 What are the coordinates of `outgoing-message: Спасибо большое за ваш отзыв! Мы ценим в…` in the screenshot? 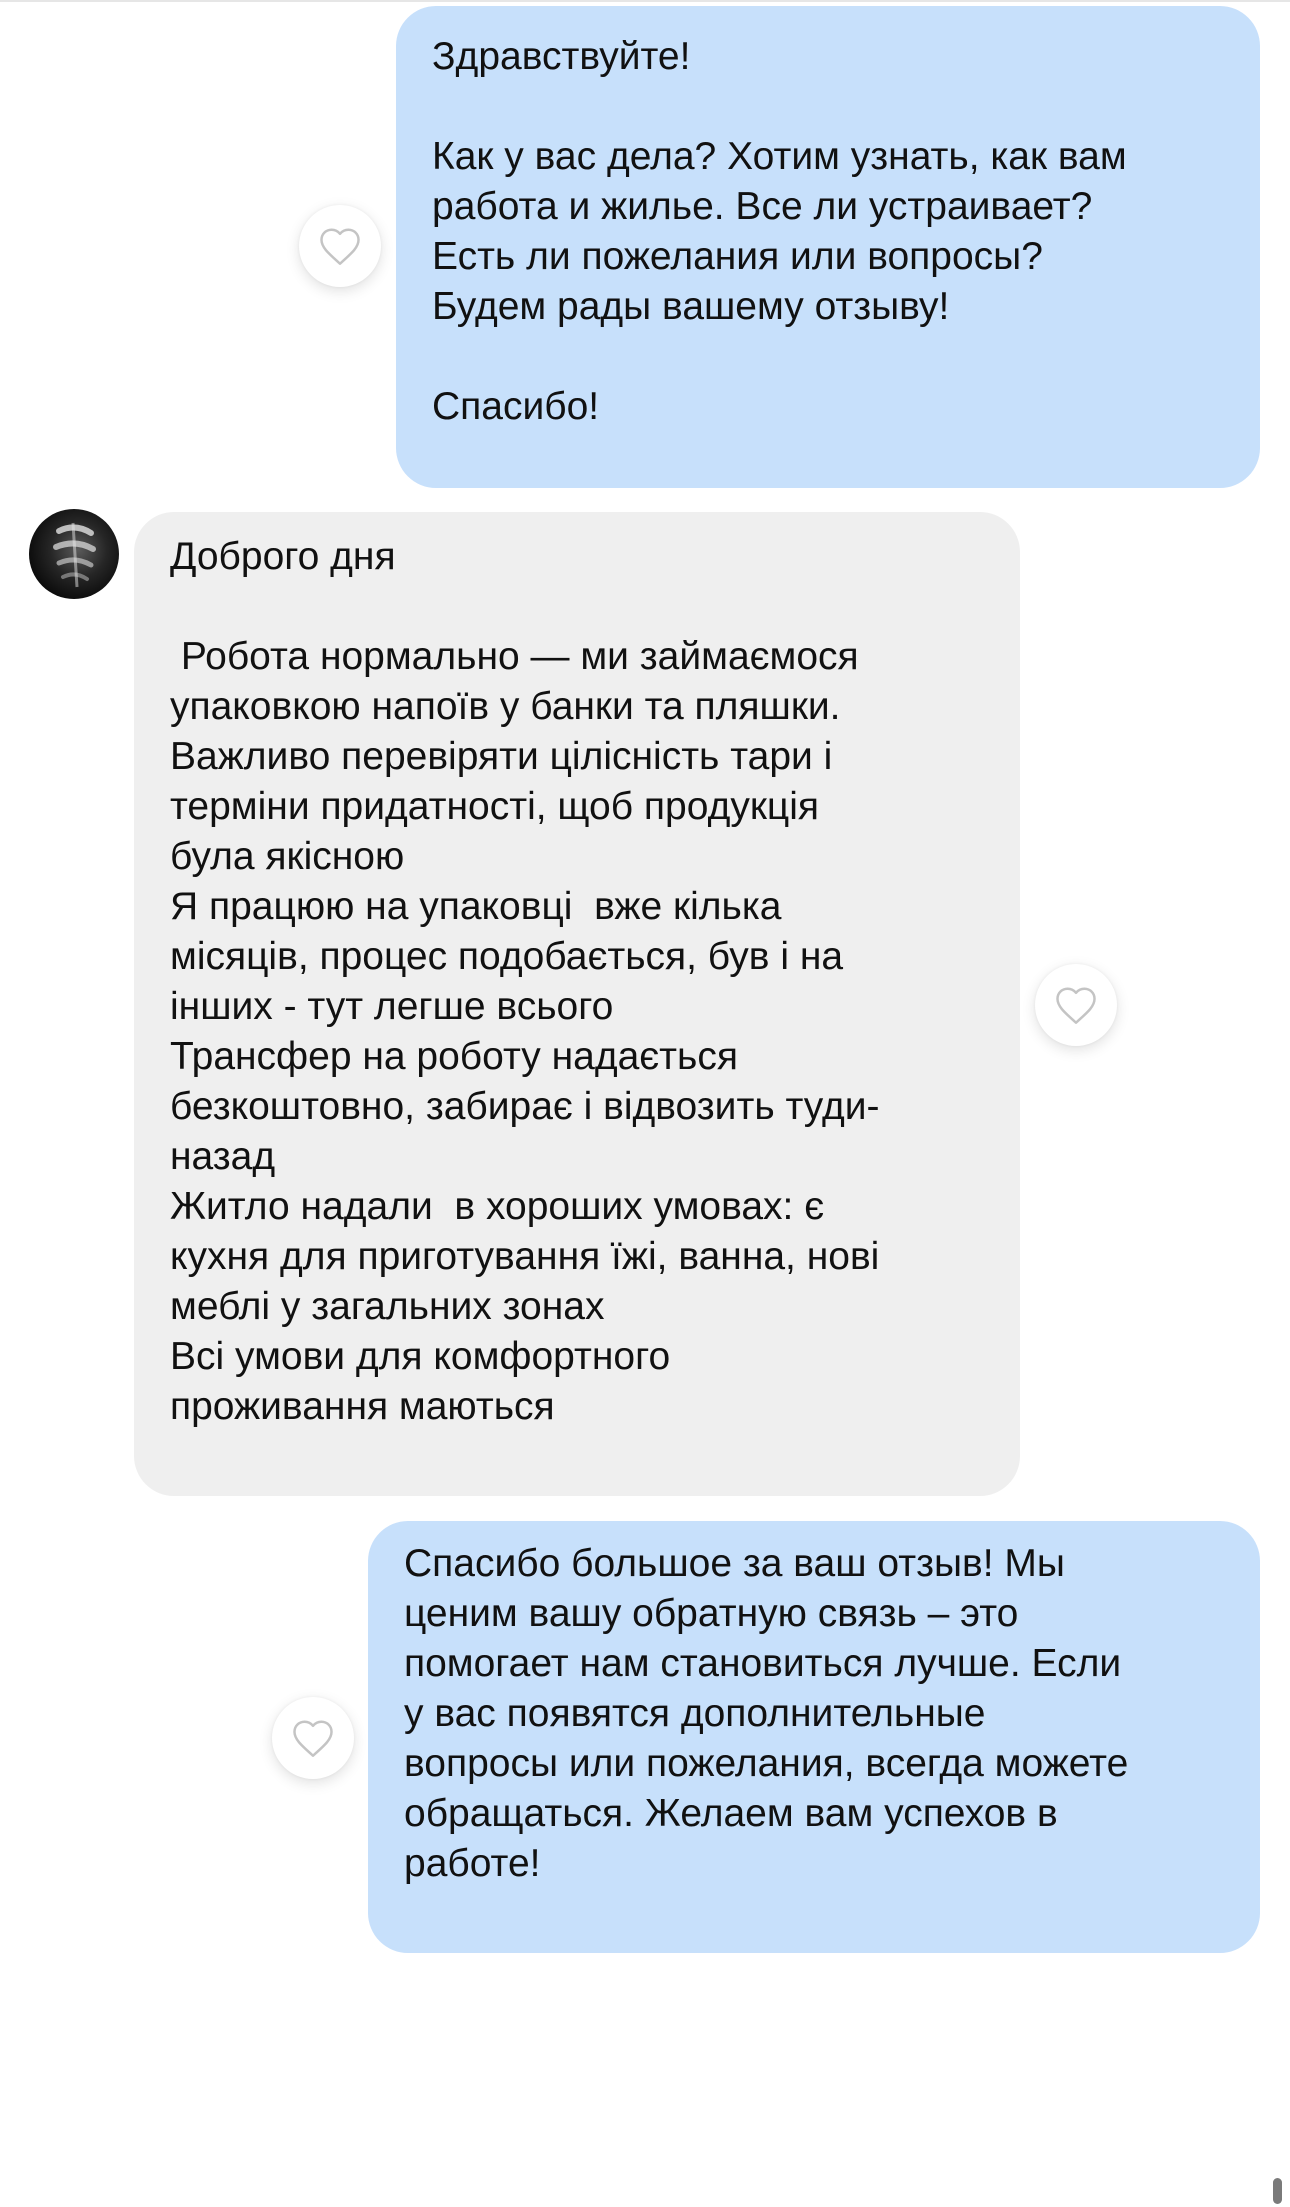 It's located at (814, 1737).